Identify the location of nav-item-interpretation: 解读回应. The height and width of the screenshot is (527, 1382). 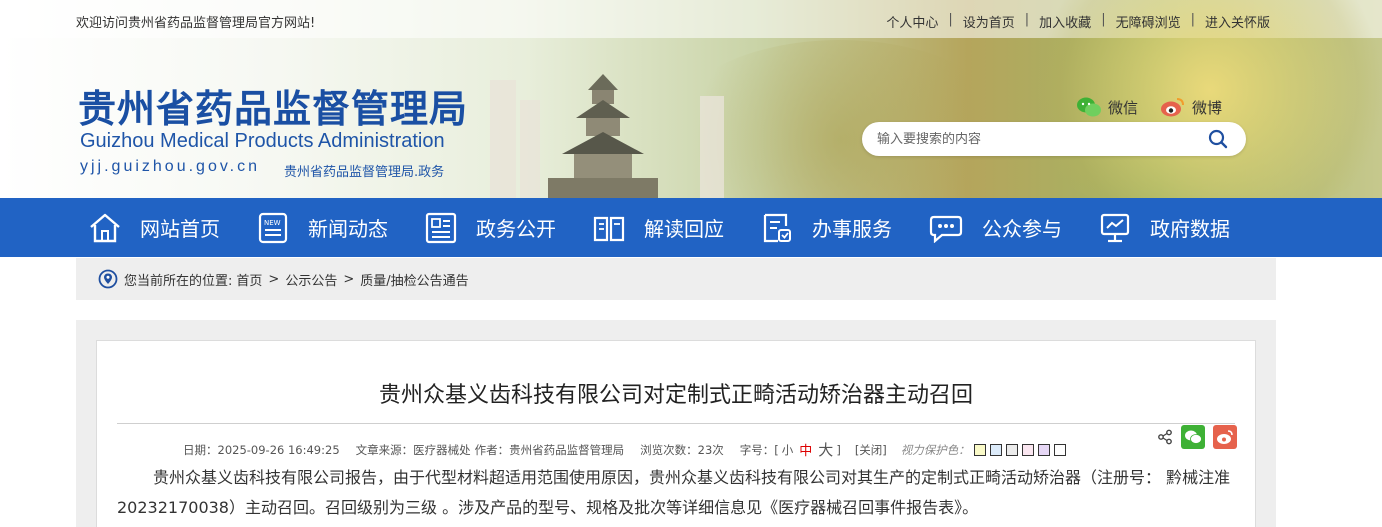
(658, 227).